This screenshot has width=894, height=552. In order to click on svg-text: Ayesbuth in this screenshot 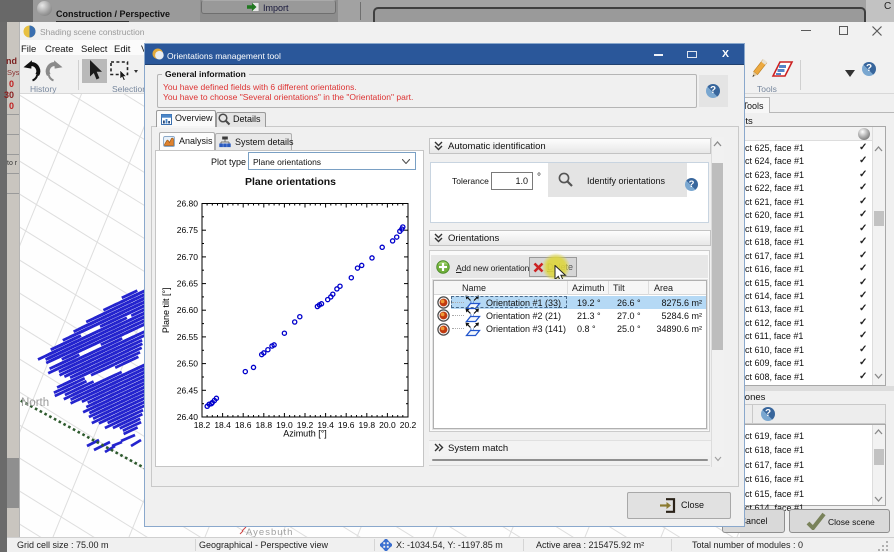, I will do `click(269, 532)`.